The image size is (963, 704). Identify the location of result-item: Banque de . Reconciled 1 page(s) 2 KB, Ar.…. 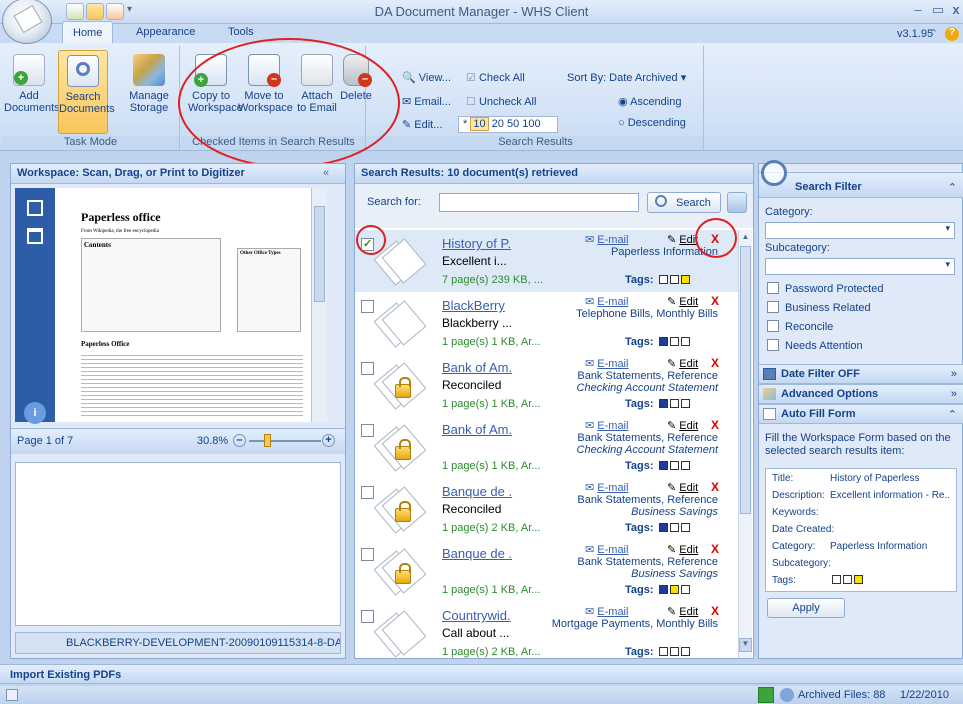
(548, 510).